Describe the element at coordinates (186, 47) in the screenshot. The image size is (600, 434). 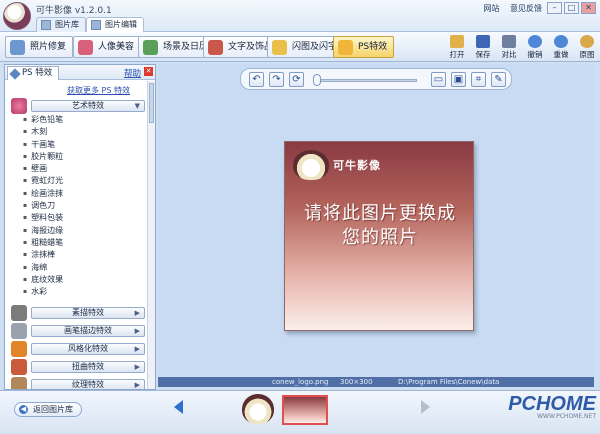
I see `button-label: 场景及日历` at that location.